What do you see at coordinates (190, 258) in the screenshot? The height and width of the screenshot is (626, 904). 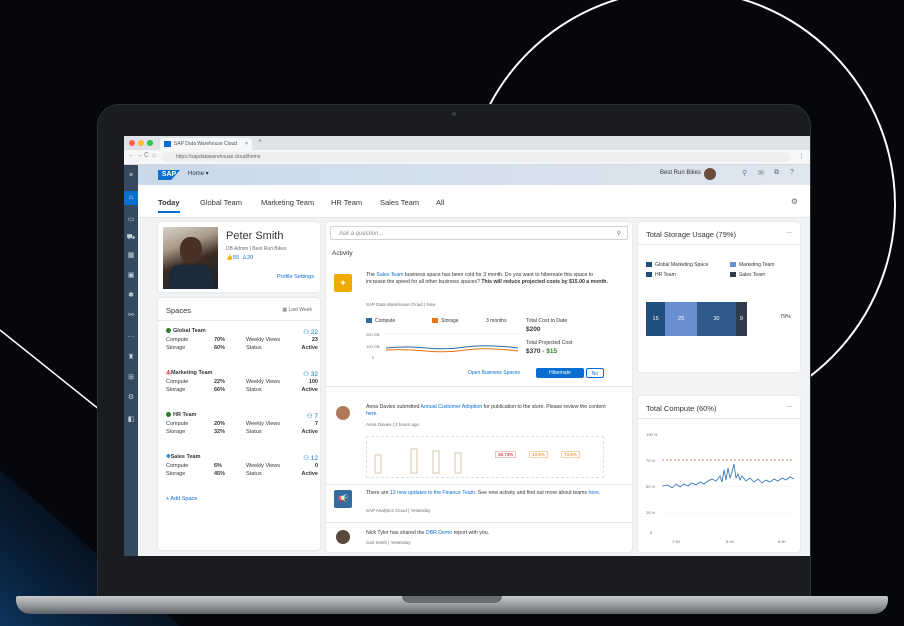 I see `profile-photo` at bounding box center [190, 258].